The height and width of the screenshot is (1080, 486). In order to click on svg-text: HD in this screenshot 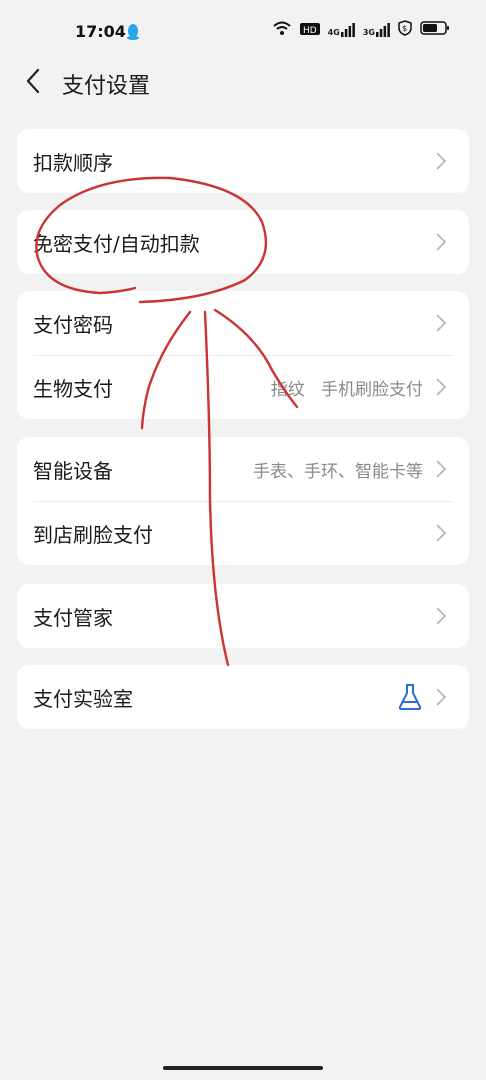, I will do `click(310, 31)`.